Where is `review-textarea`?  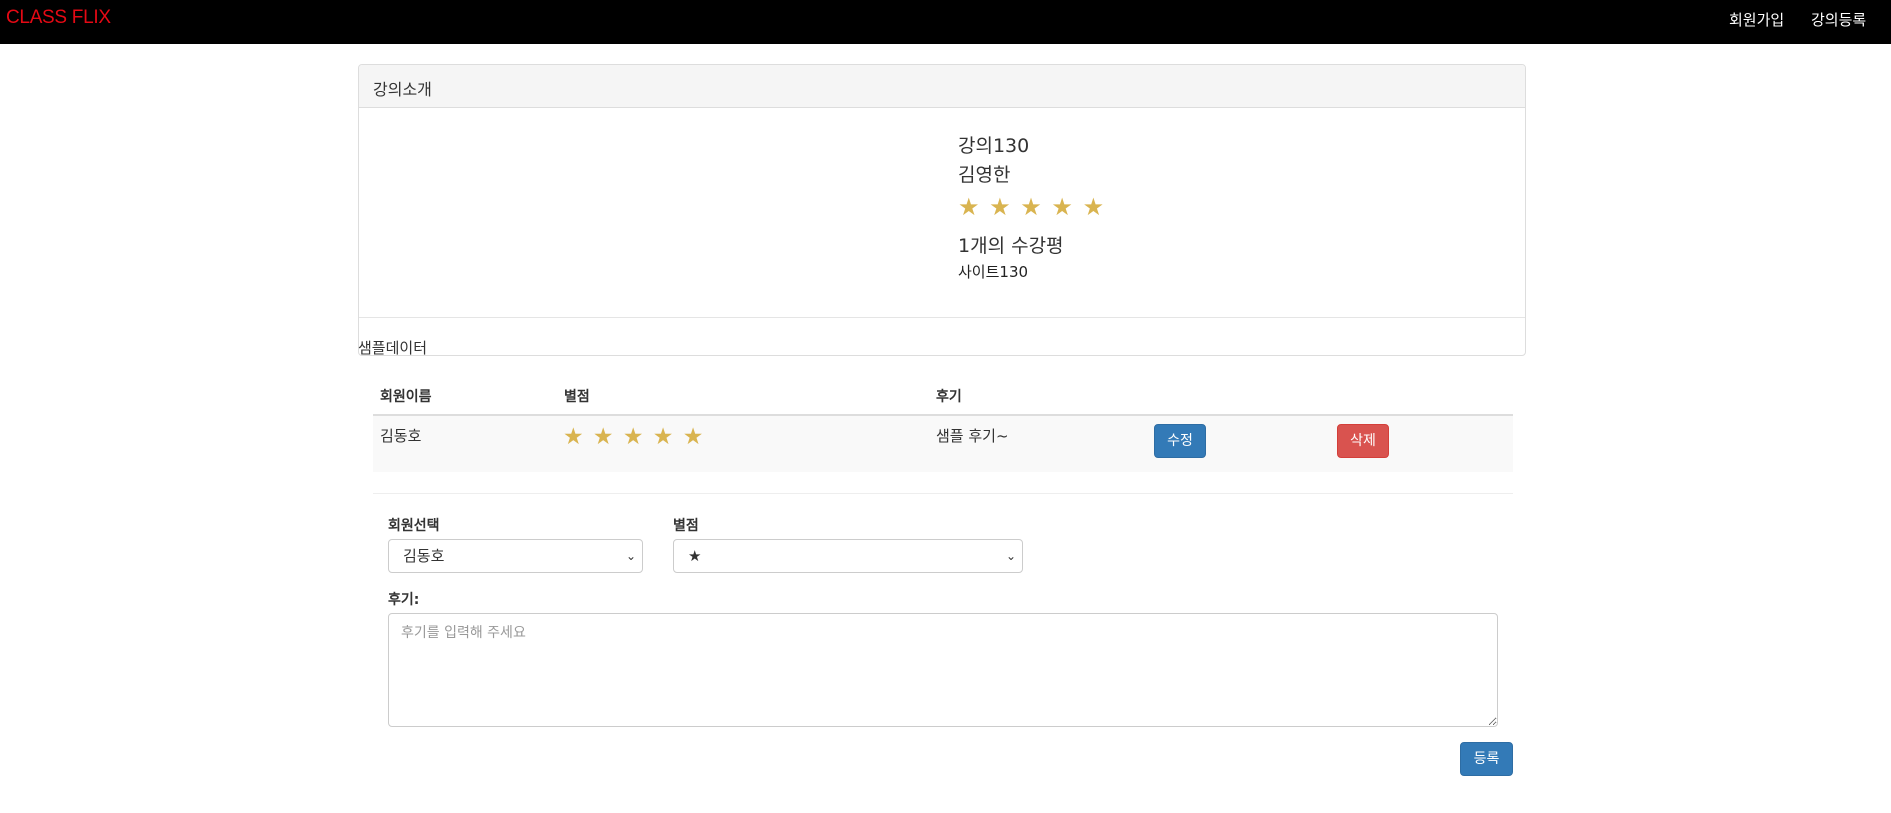
review-textarea is located at coordinates (943, 670).